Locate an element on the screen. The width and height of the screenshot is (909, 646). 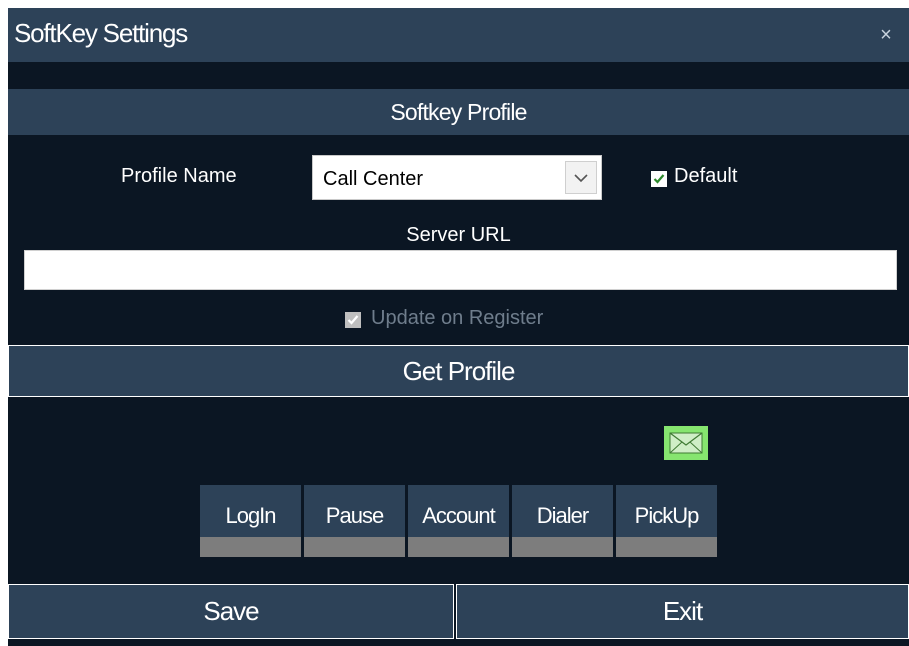
chevron-down-icon is located at coordinates (581, 178).